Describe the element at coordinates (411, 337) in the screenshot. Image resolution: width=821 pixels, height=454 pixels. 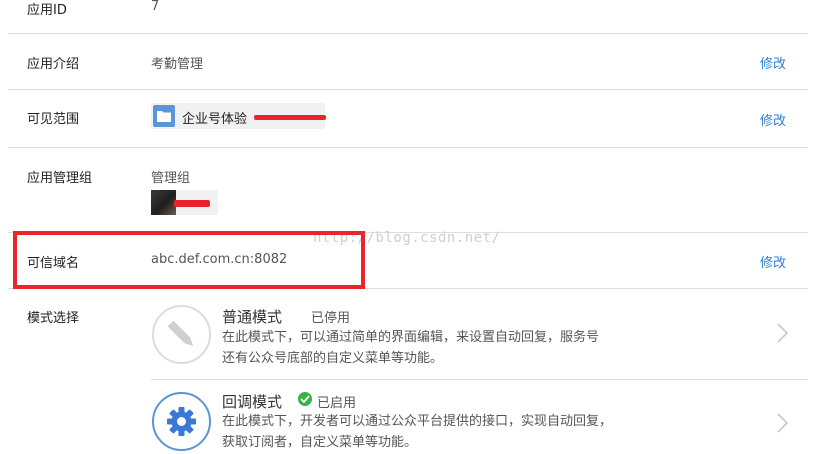
I see `mode-description-line: 在此模式下，可以通过简单的界面编辑，来设置自动回复，服务号` at that location.